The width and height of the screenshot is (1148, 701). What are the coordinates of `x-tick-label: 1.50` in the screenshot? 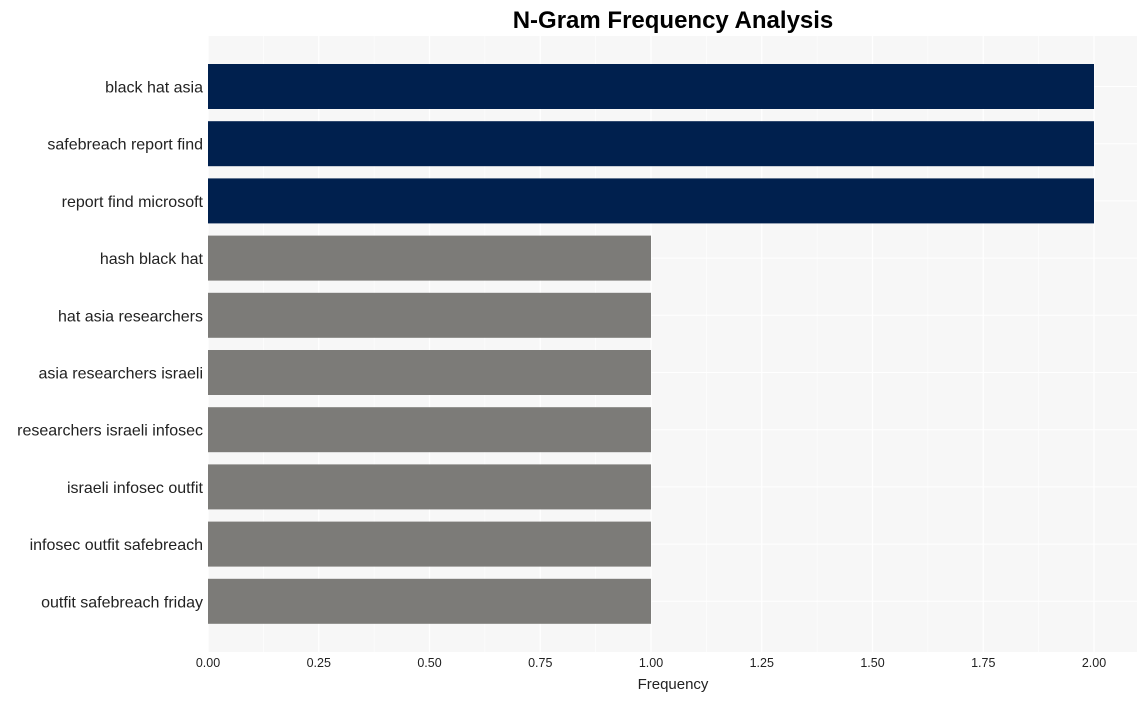 It's located at (872, 663).